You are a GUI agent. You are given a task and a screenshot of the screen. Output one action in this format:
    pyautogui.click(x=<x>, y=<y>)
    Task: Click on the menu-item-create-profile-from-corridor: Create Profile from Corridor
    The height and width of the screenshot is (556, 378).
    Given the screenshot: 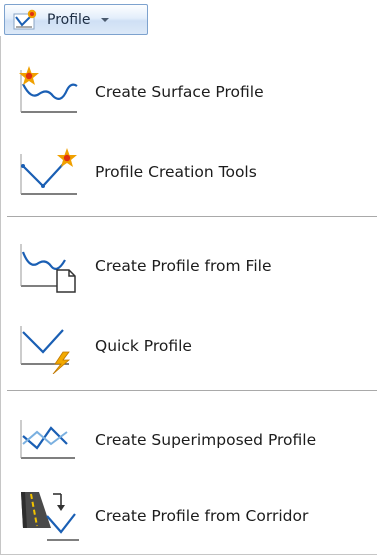 What is the action you would take?
    pyautogui.click(x=189, y=516)
    